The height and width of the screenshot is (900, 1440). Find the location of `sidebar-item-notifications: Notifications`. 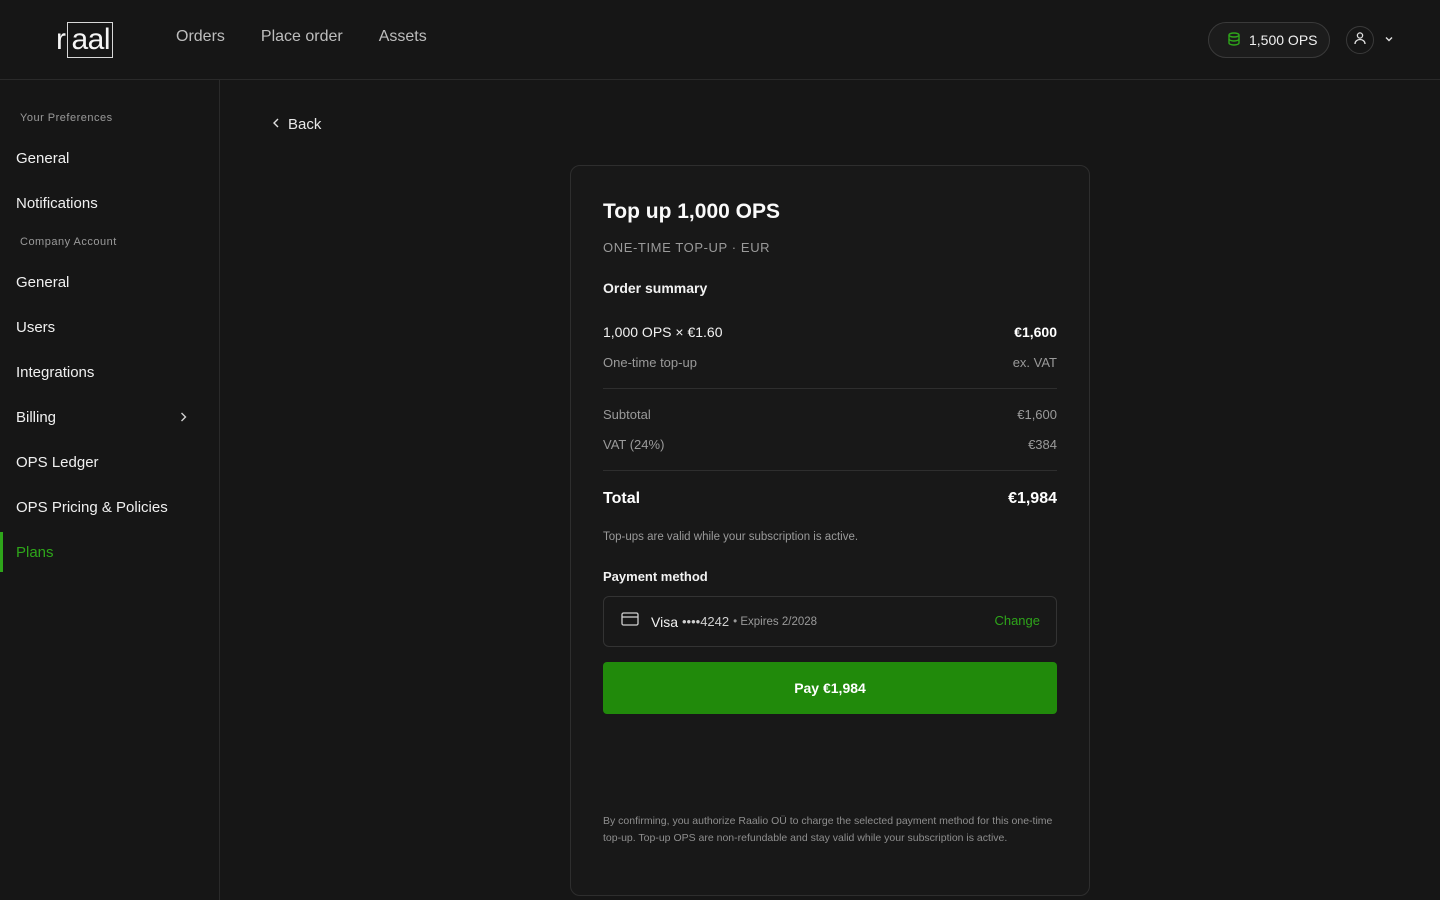

sidebar-item-notifications: Notifications is located at coordinates (109, 203).